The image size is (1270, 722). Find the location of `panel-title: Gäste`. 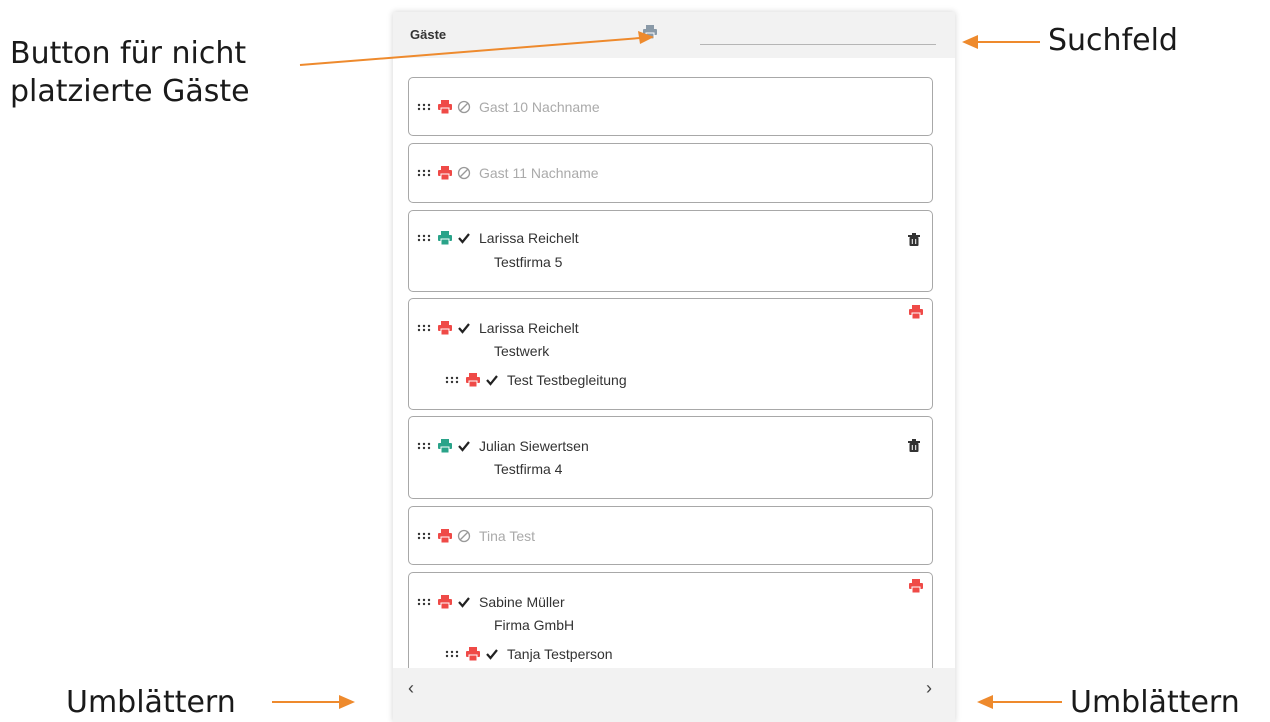

panel-title: Gäste is located at coordinates (428, 34).